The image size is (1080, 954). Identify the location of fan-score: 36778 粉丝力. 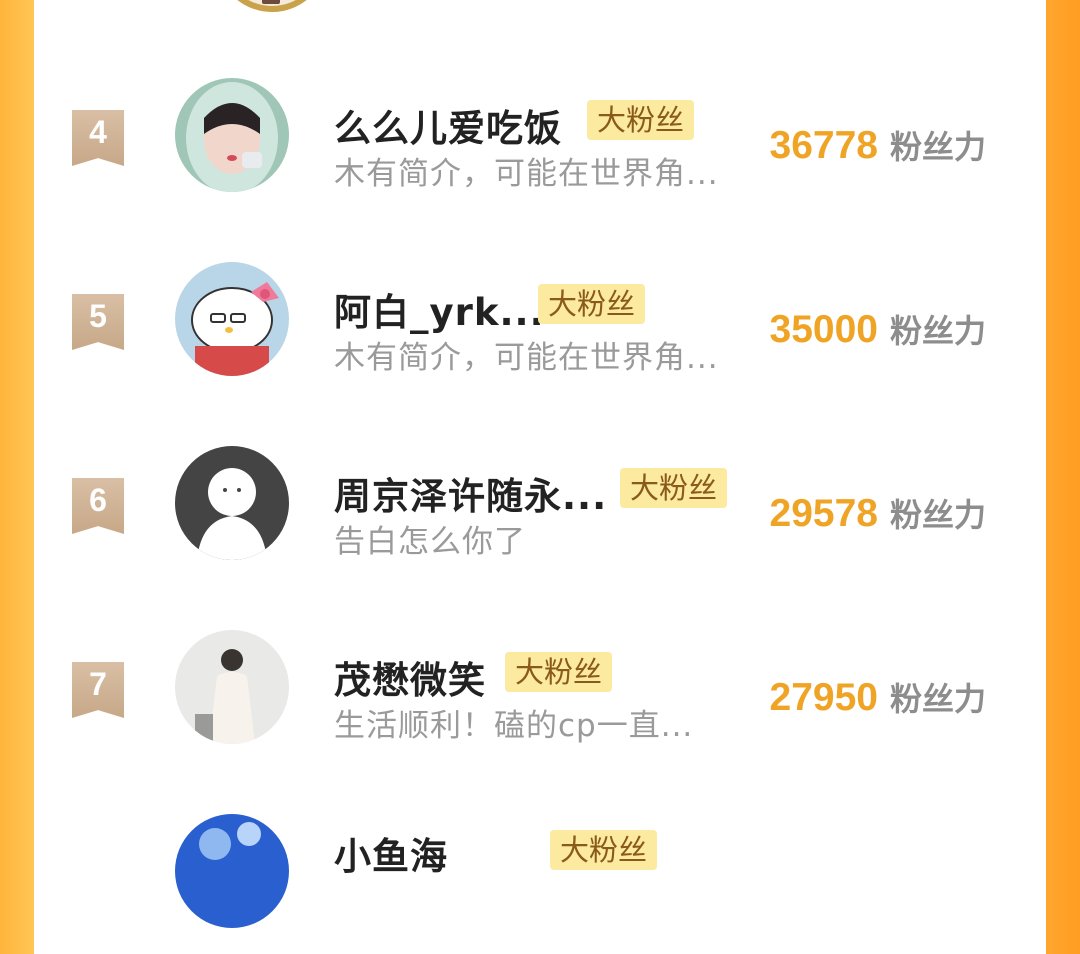
(878, 145).